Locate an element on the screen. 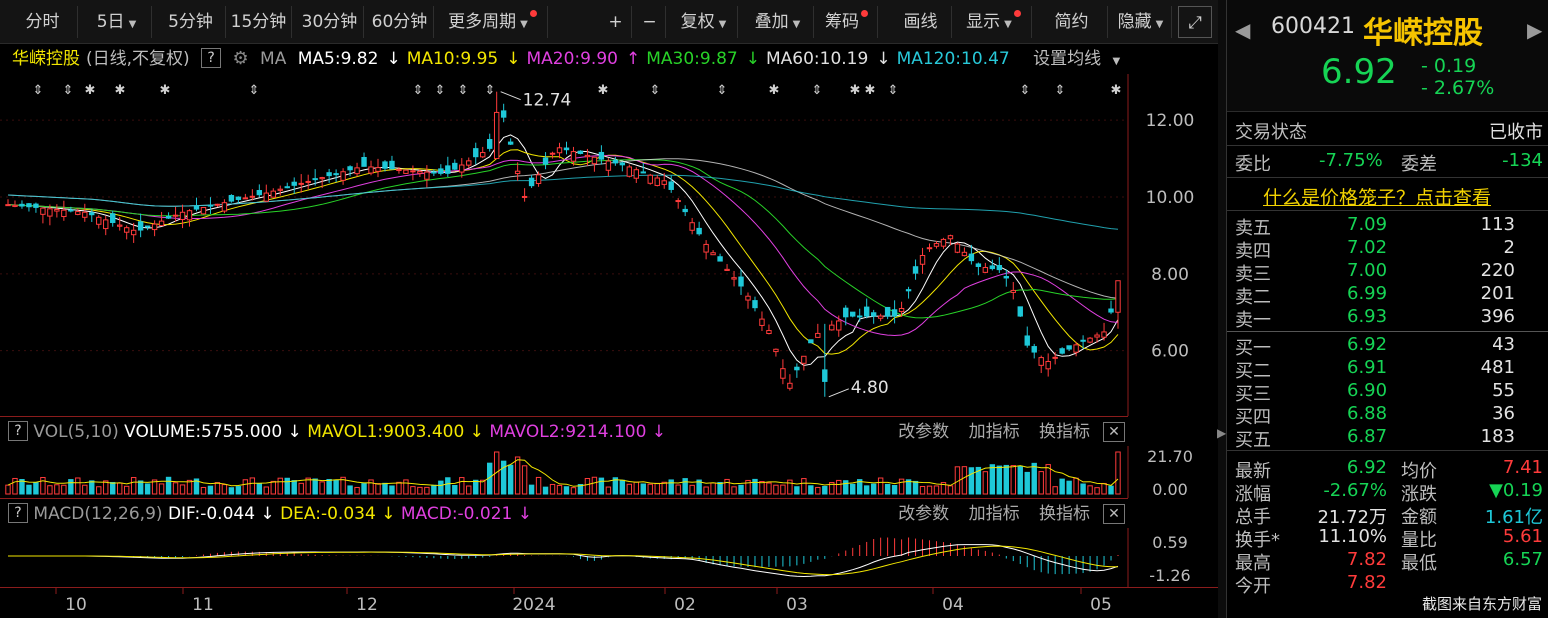 The width and height of the screenshot is (1548, 618). toolbar-button-10: 叠加 ▼ is located at coordinates (778, 22).